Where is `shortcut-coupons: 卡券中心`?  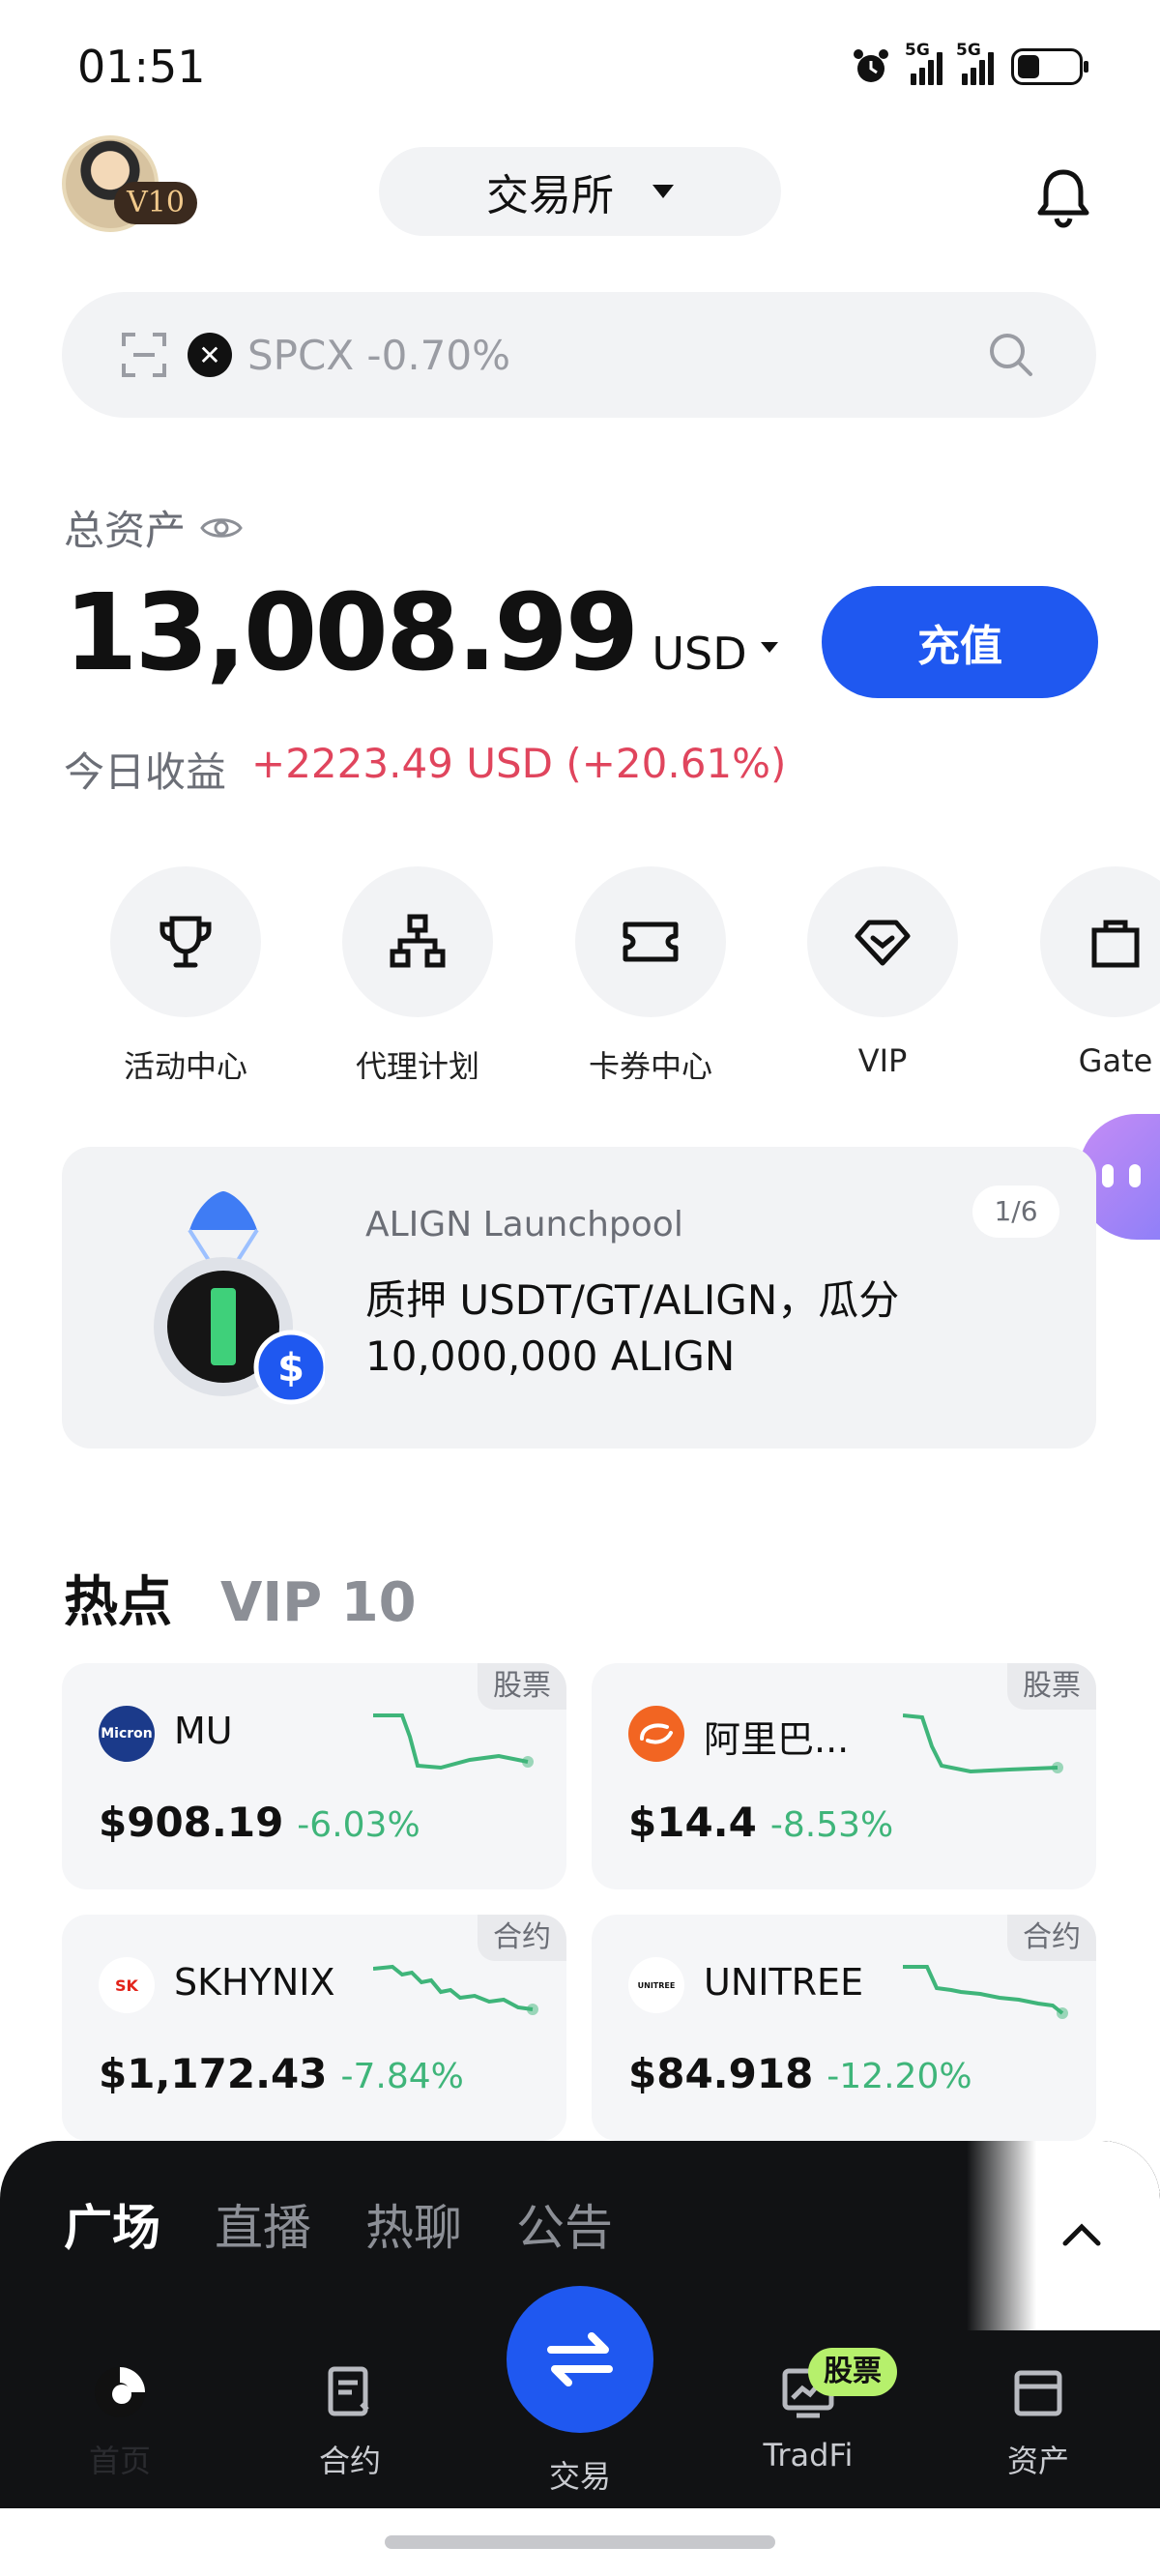
shortcut-coupons: 卡券中心 is located at coordinates (651, 972).